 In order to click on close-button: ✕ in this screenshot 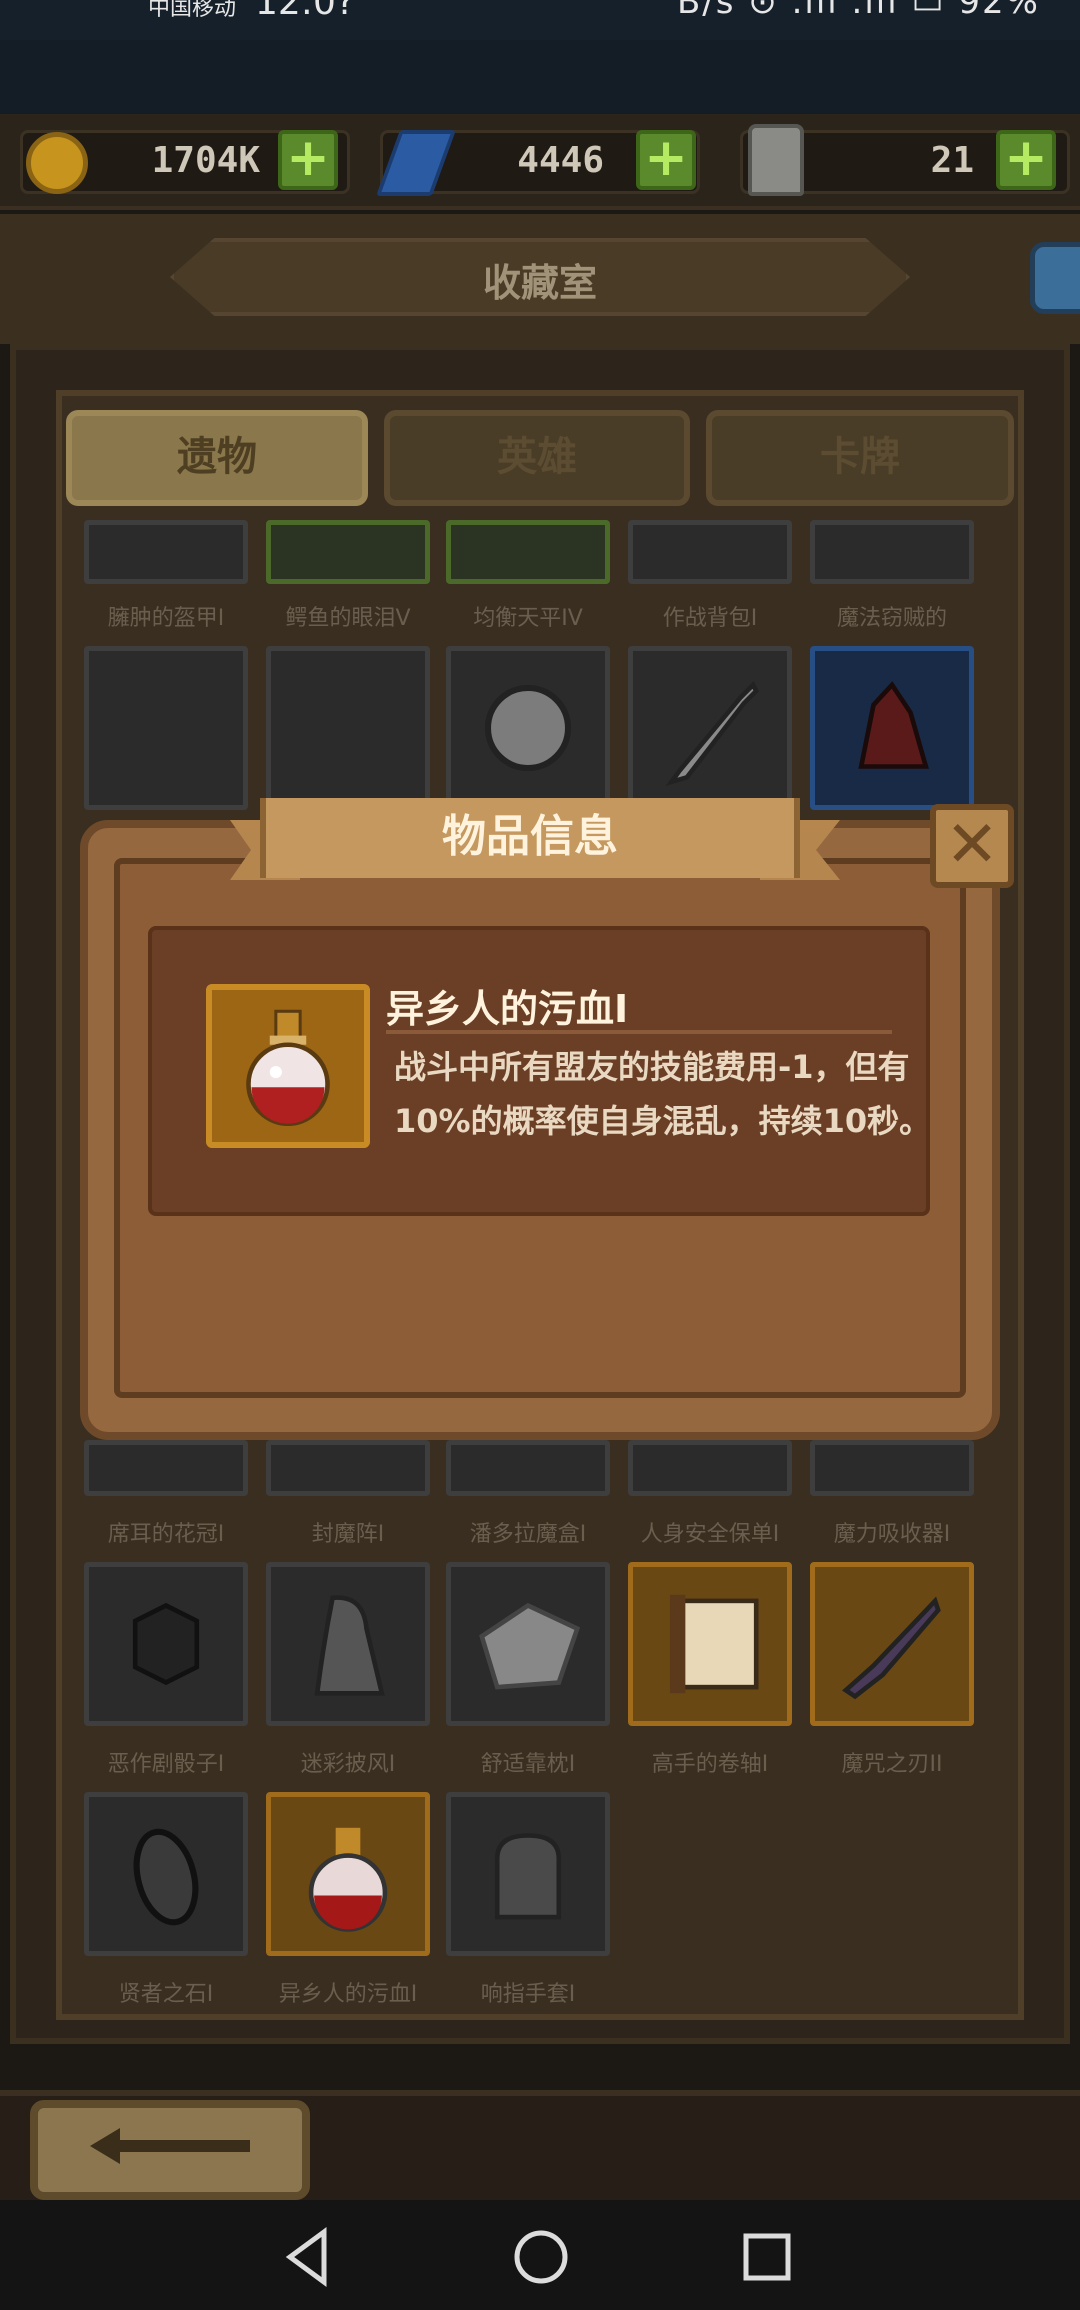, I will do `click(972, 846)`.